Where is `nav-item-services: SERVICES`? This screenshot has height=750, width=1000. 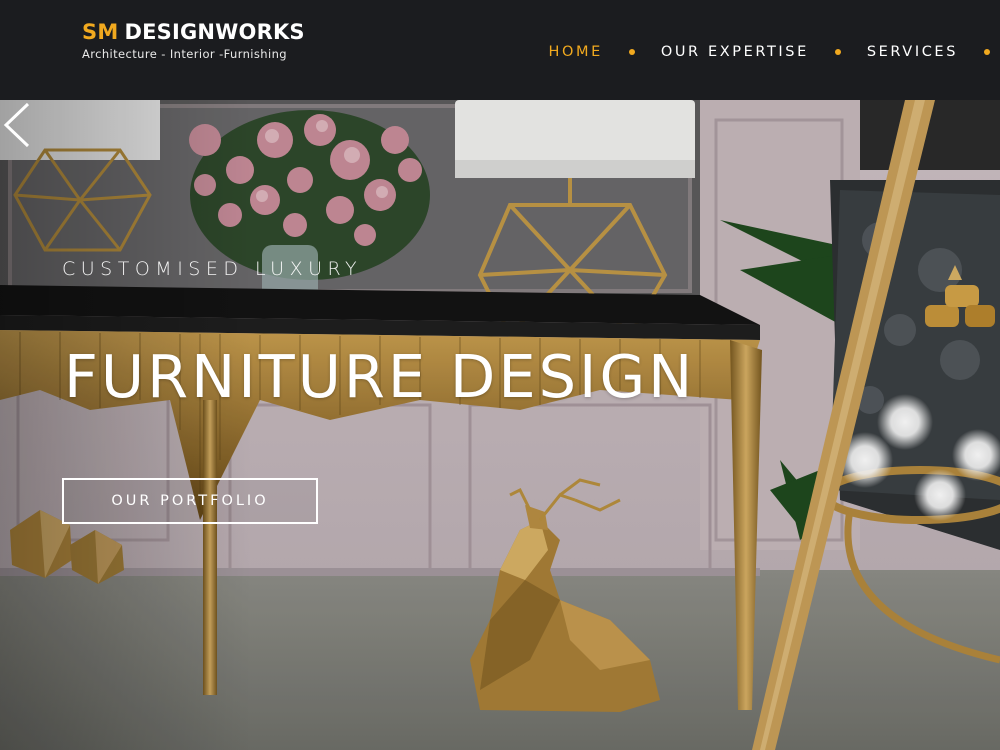 nav-item-services: SERVICES is located at coordinates (912, 52).